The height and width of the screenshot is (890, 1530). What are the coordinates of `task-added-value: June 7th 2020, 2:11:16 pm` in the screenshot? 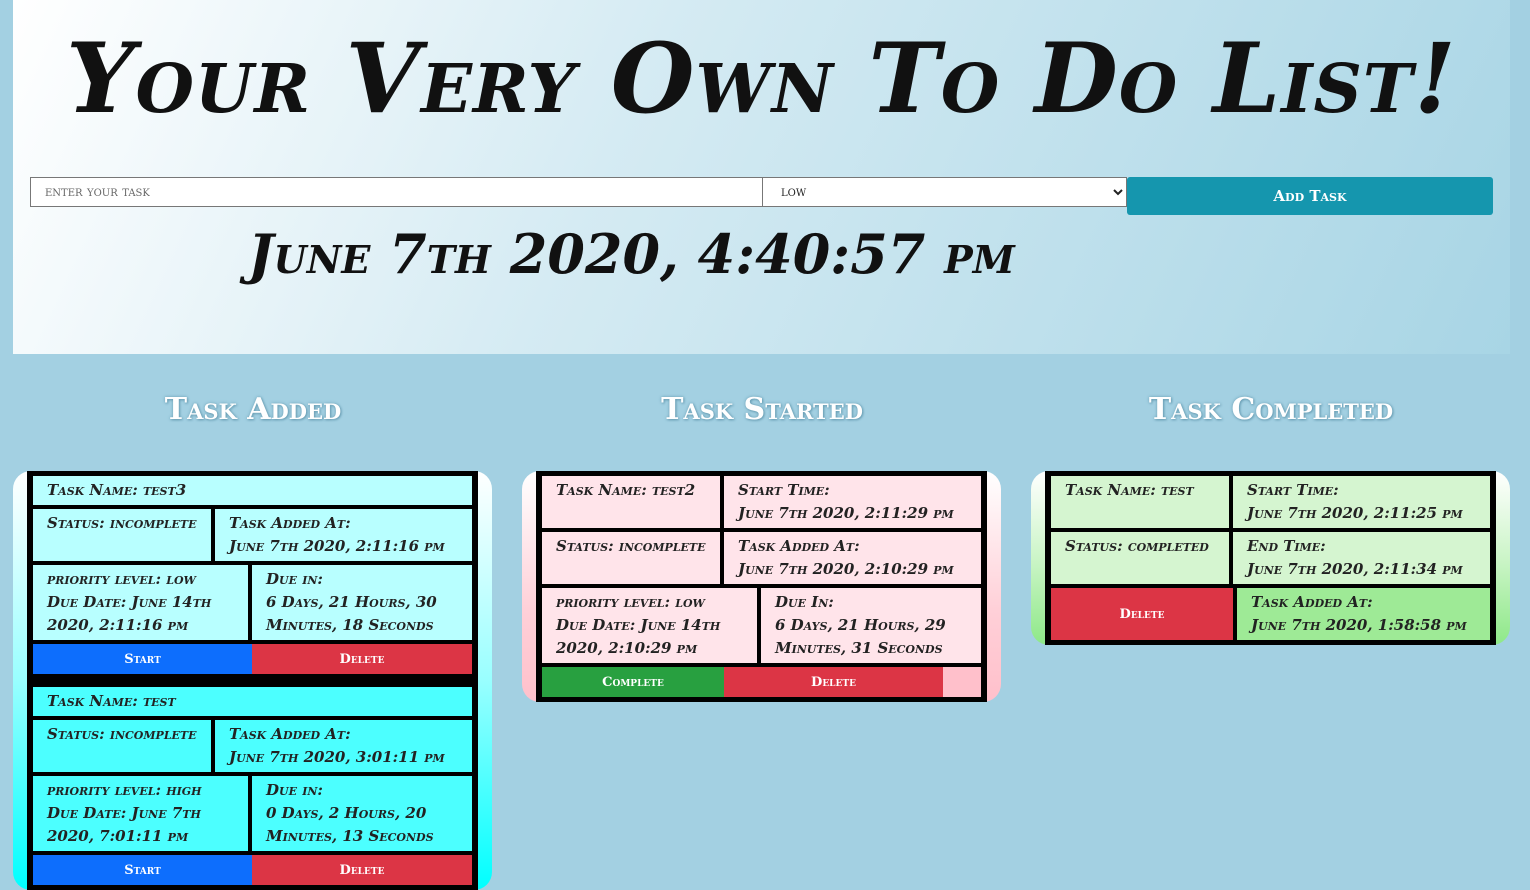 It's located at (337, 546).